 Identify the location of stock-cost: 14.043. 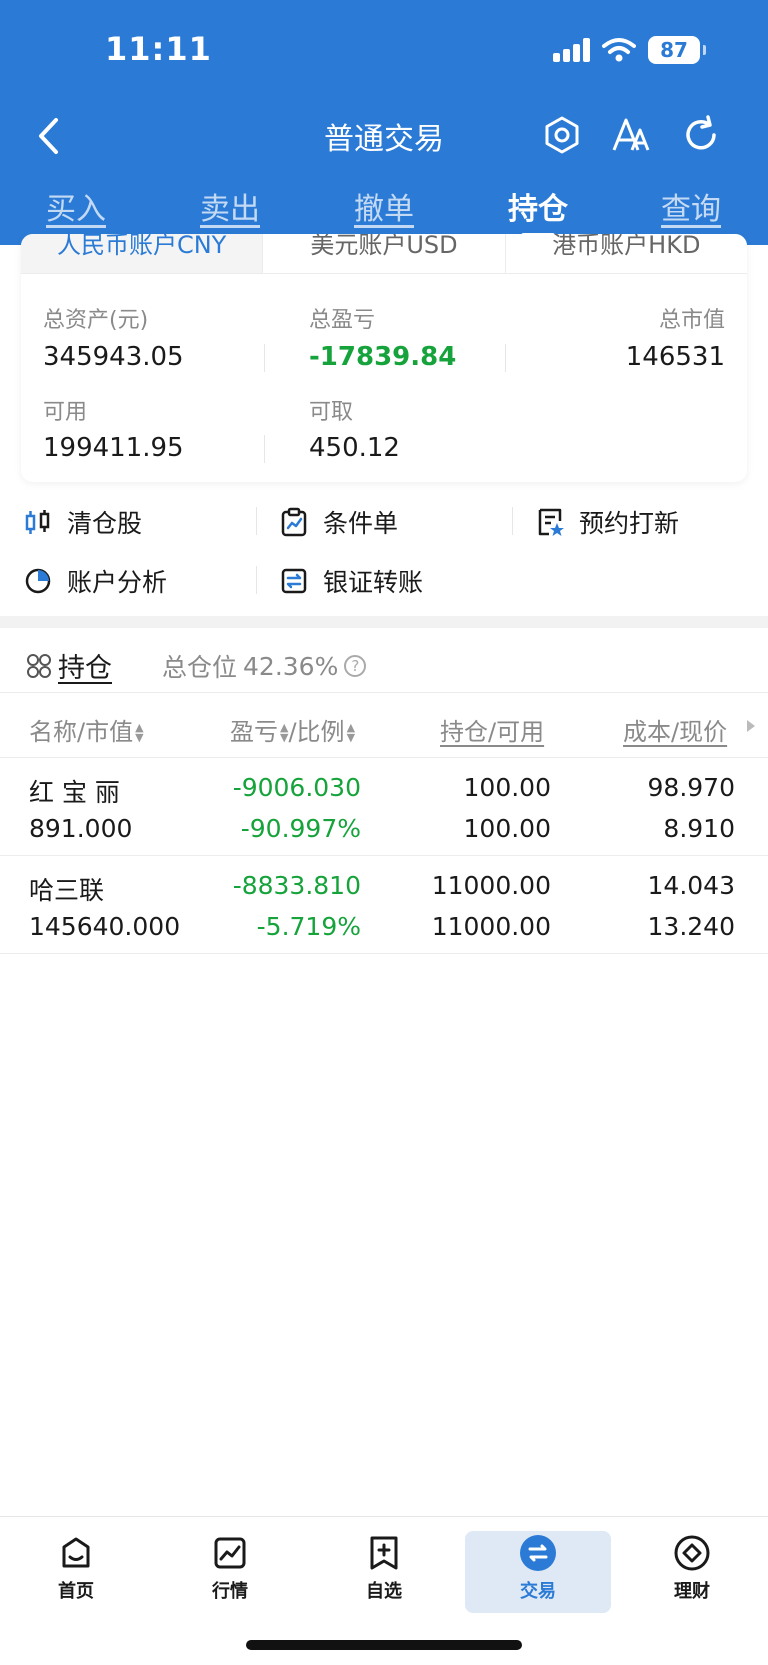
(691, 885).